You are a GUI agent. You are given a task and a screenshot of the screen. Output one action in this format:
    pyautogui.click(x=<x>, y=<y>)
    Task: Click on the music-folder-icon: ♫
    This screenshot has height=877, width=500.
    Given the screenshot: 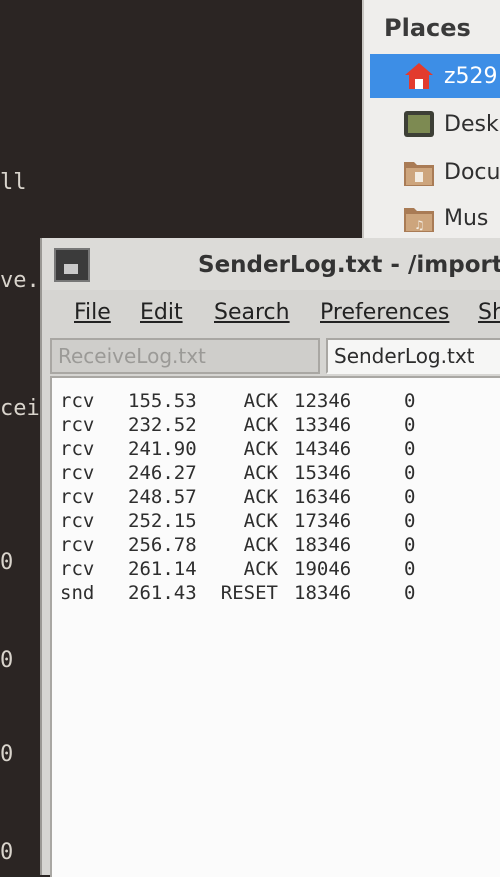 What is the action you would take?
    pyautogui.click(x=419, y=218)
    